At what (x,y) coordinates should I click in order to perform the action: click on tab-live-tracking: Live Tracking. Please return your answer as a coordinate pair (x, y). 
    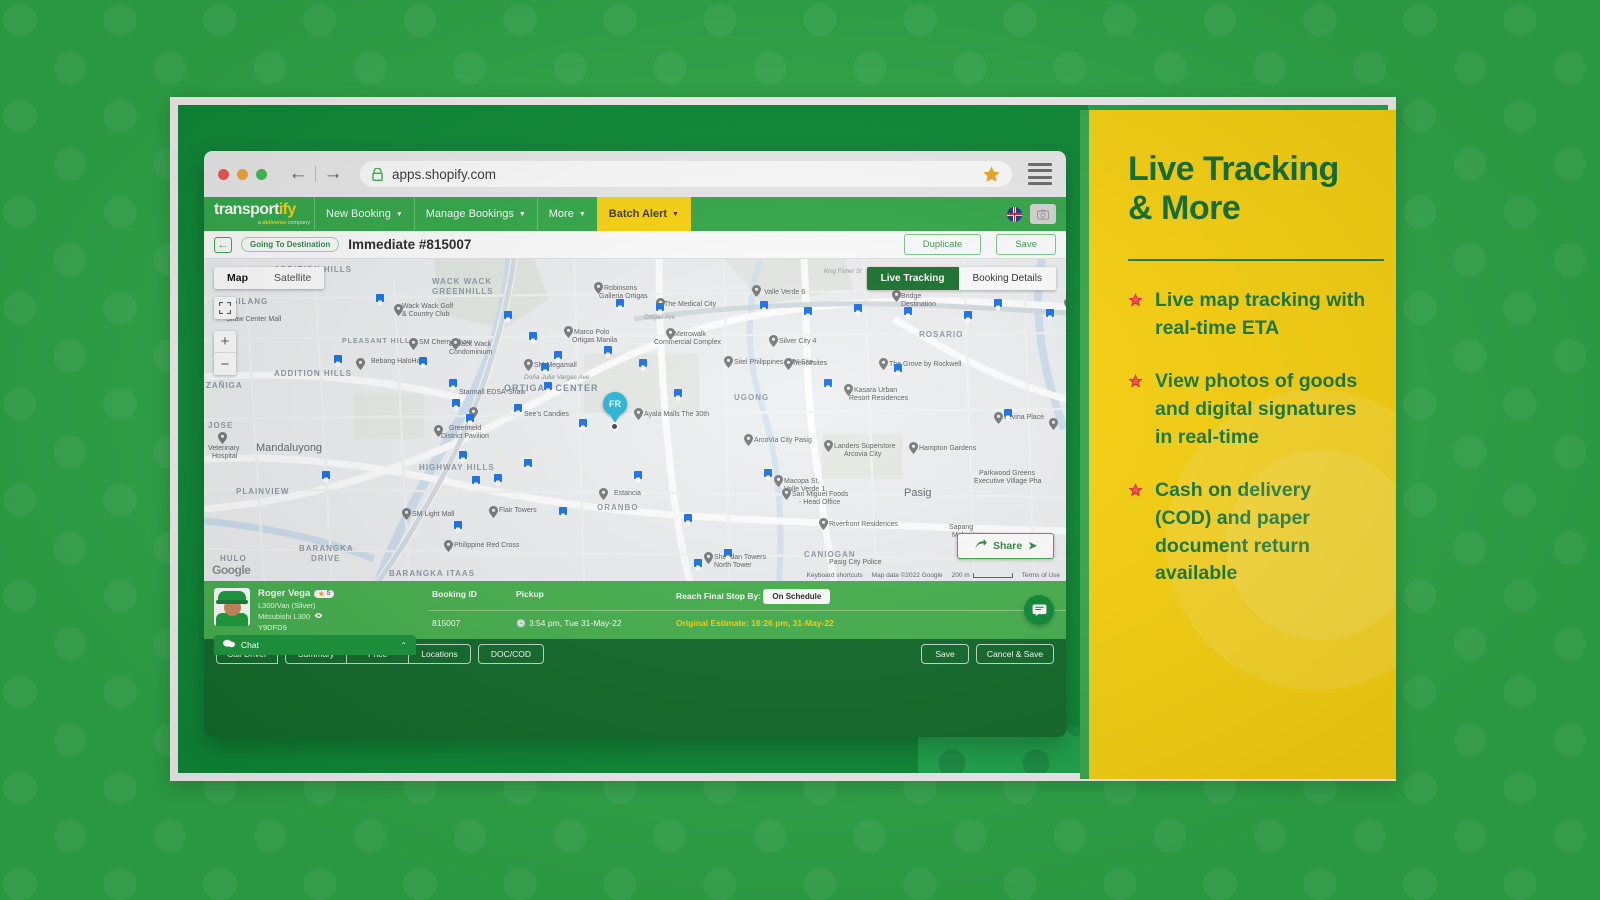
    Looking at the image, I should click on (912, 278).